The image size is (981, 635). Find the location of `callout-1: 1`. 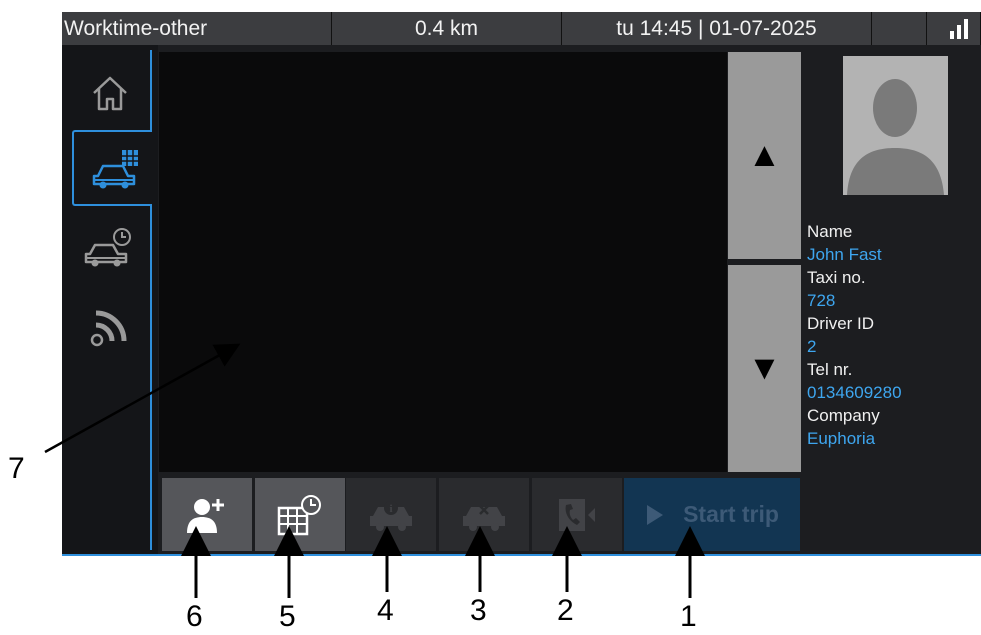

callout-1: 1 is located at coordinates (688, 616).